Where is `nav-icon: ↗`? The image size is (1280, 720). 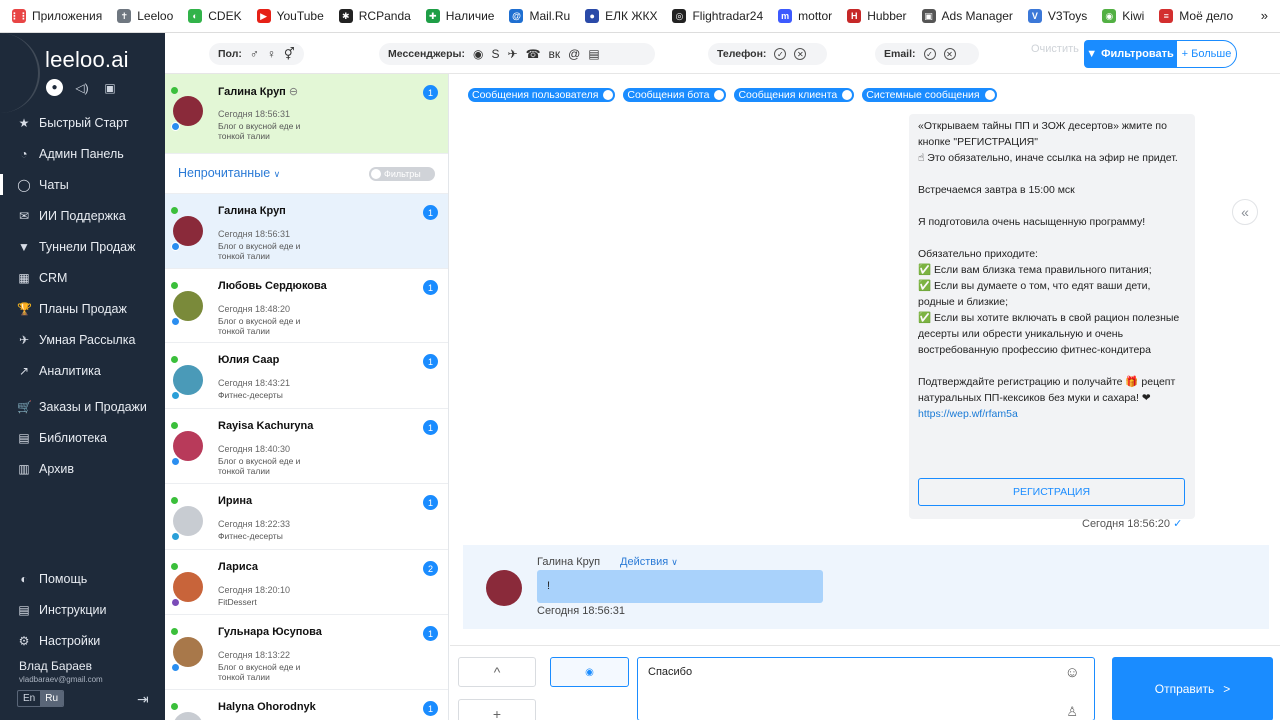
nav-icon: ↗ is located at coordinates (24, 370).